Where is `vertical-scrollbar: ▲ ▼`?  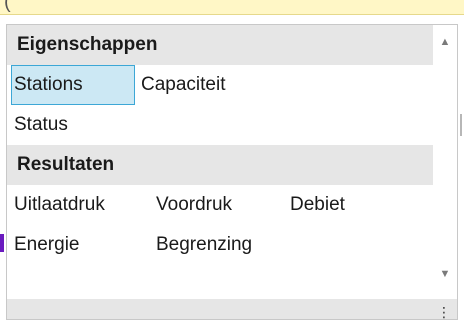 vertical-scrollbar: ▲ ▼ is located at coordinates (445, 172).